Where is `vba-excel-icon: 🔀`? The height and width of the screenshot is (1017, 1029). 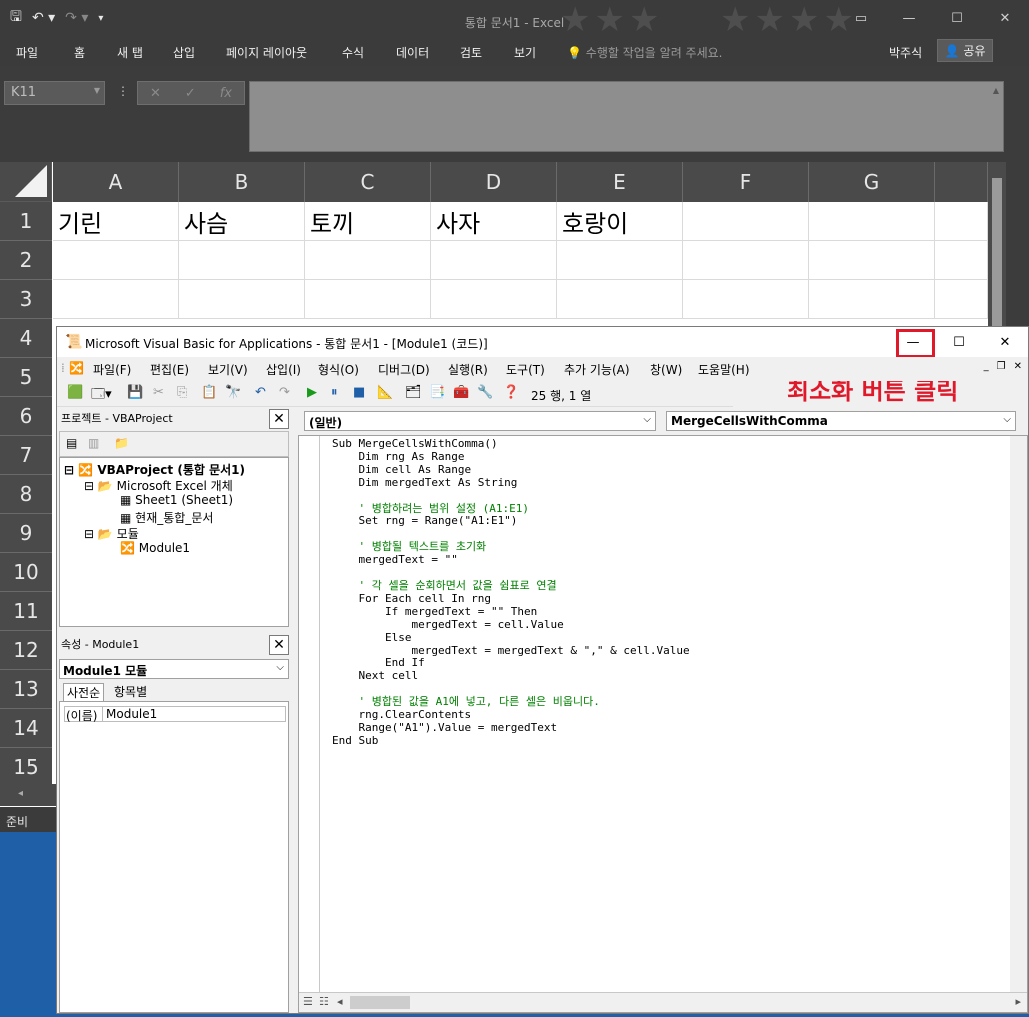
vba-excel-icon: 🔀 is located at coordinates (76, 368).